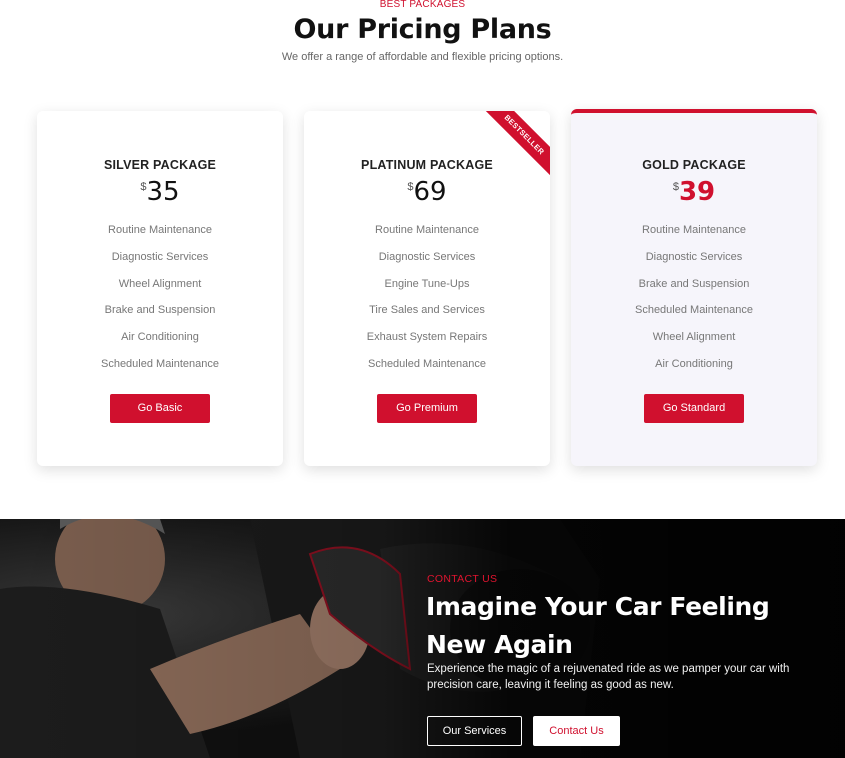  What do you see at coordinates (499, 644) in the screenshot?
I see `hero-title-line2: New Again` at bounding box center [499, 644].